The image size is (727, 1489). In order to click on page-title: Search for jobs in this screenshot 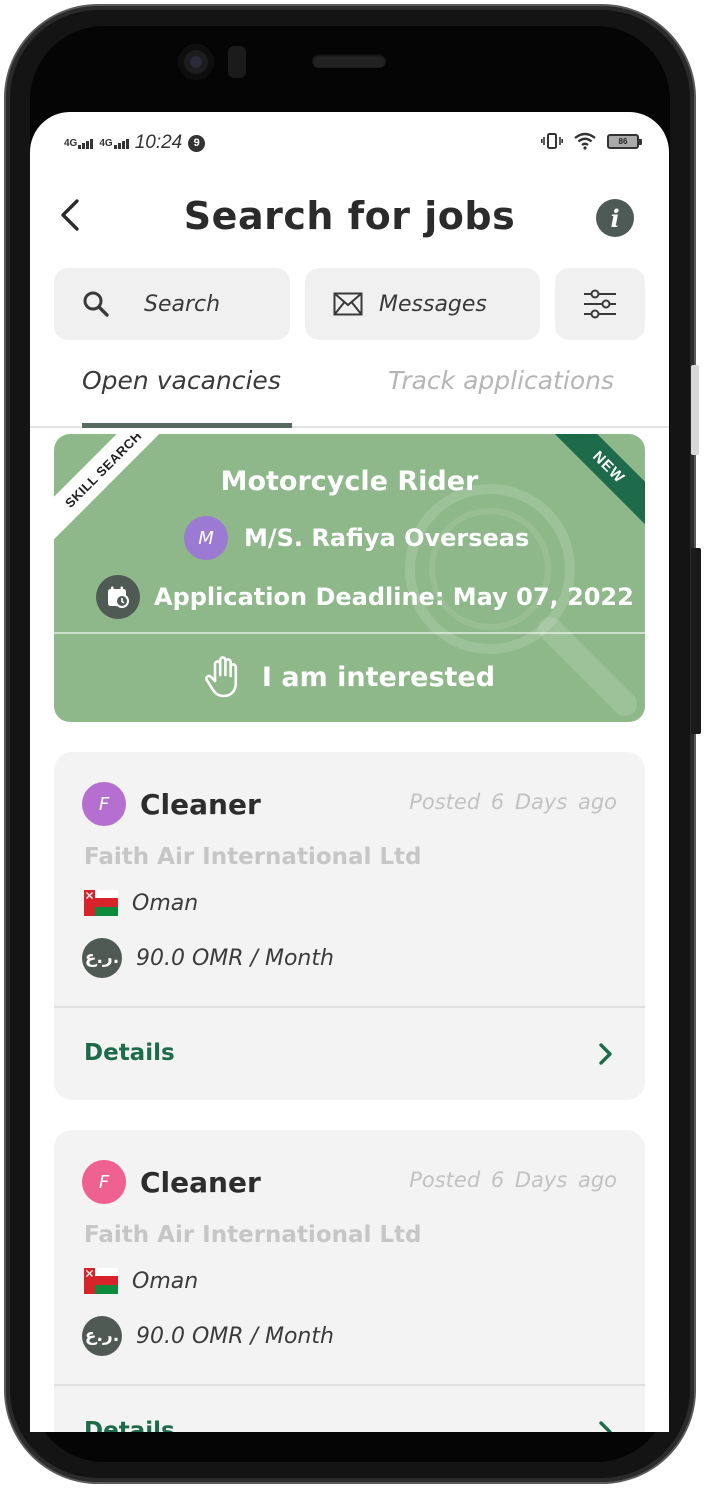, I will do `click(349, 216)`.